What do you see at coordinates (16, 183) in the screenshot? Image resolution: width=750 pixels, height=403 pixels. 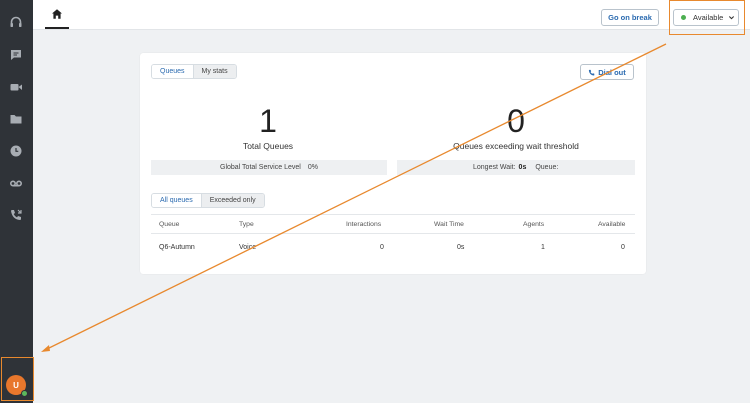 I see `voicemail-icon` at bounding box center [16, 183].